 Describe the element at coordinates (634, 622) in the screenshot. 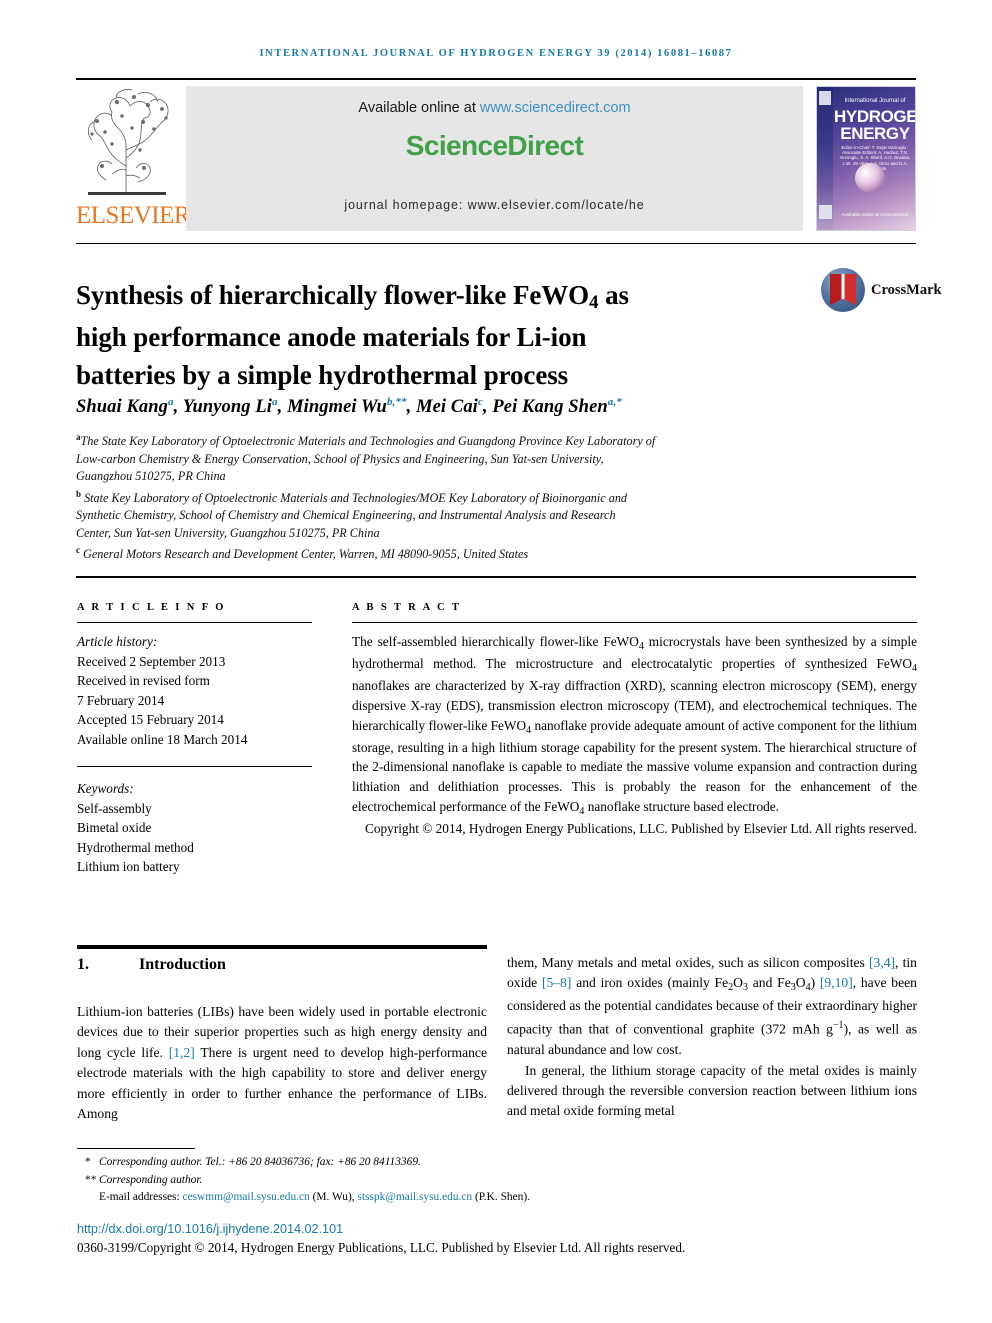

I see `abstract-rule` at that location.